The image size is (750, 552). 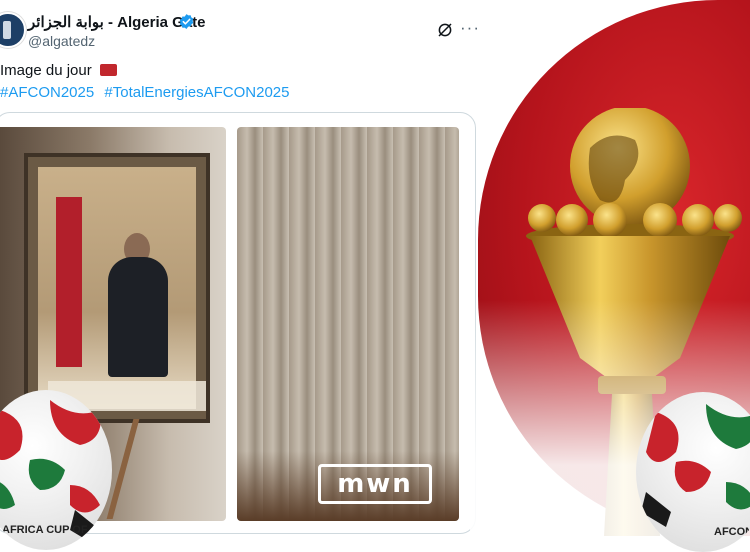 I want to click on grok-icon, so click(x=445, y=30).